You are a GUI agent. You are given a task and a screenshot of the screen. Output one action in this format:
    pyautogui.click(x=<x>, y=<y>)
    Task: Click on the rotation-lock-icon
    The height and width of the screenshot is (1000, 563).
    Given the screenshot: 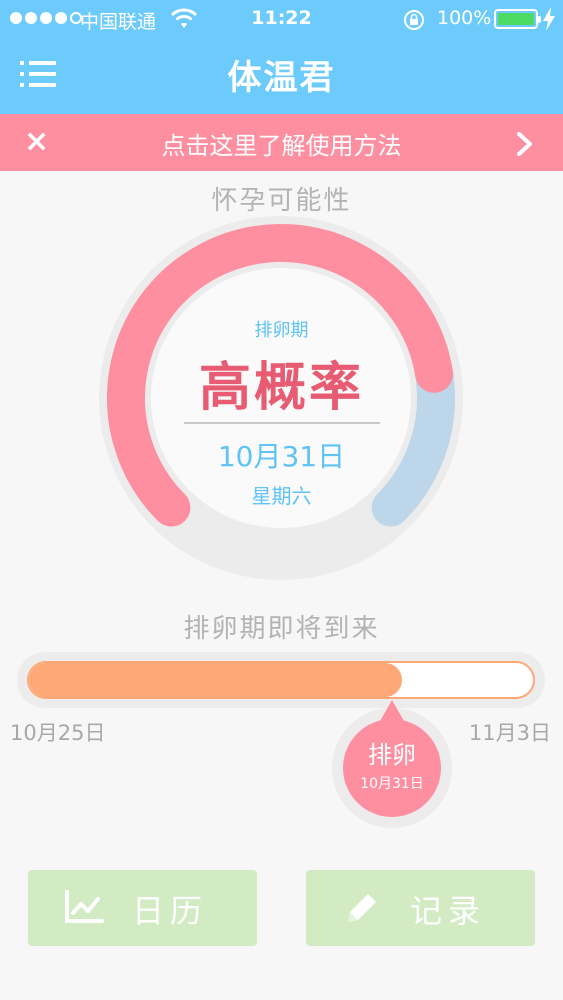 What is the action you would take?
    pyautogui.click(x=414, y=20)
    